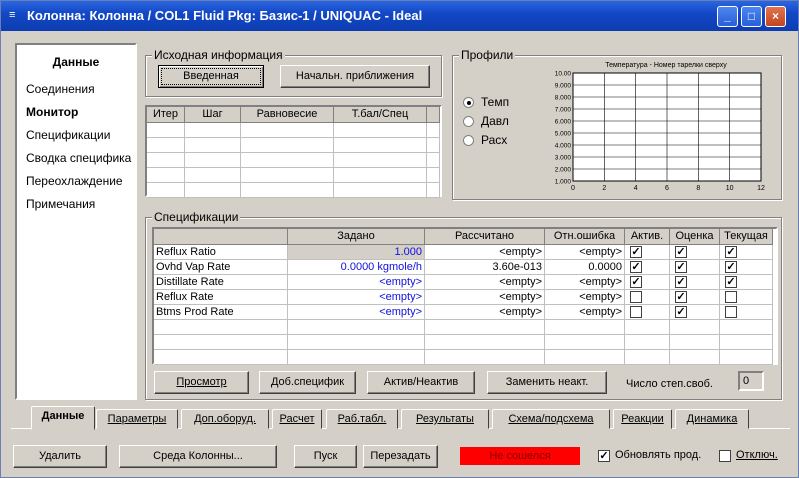  I want to click on equilibrium-col-header: Равновесие, so click(287, 115).